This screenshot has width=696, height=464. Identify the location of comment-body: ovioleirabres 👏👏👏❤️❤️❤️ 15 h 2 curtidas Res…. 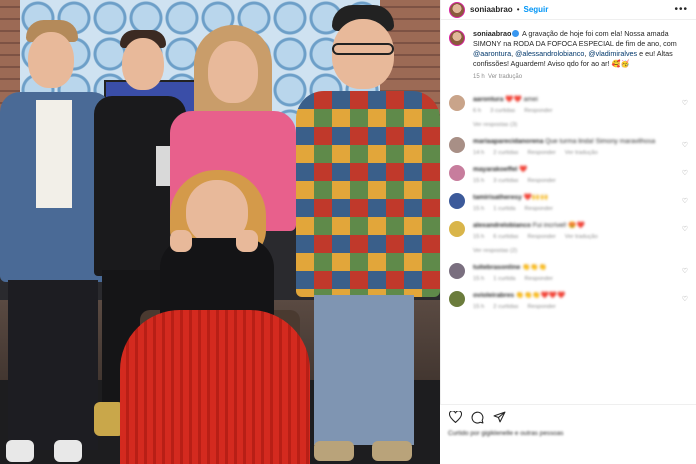
(580, 300).